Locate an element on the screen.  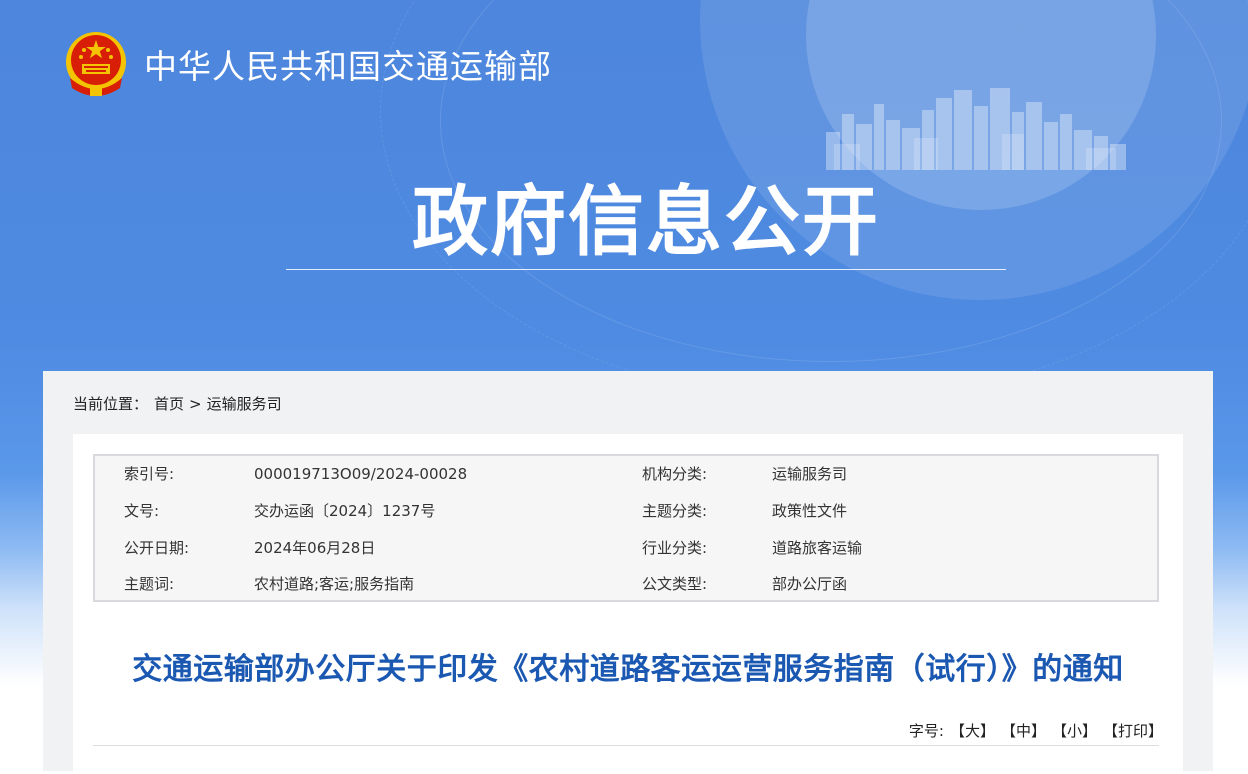
metadata-key: 索引号: is located at coordinates (149, 474).